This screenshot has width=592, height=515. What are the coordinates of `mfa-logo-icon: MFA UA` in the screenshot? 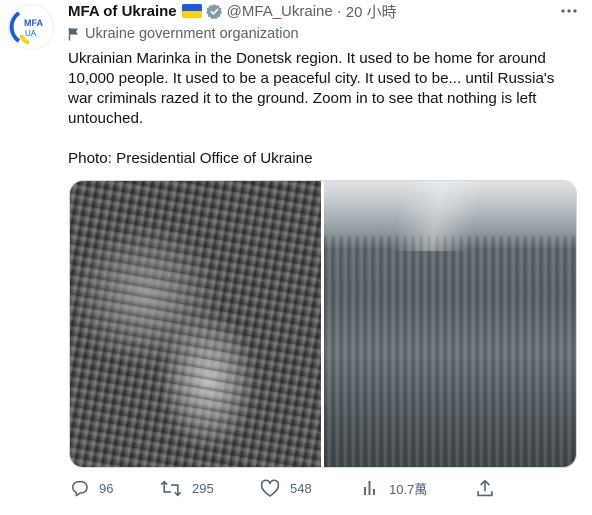 It's located at (26, 28).